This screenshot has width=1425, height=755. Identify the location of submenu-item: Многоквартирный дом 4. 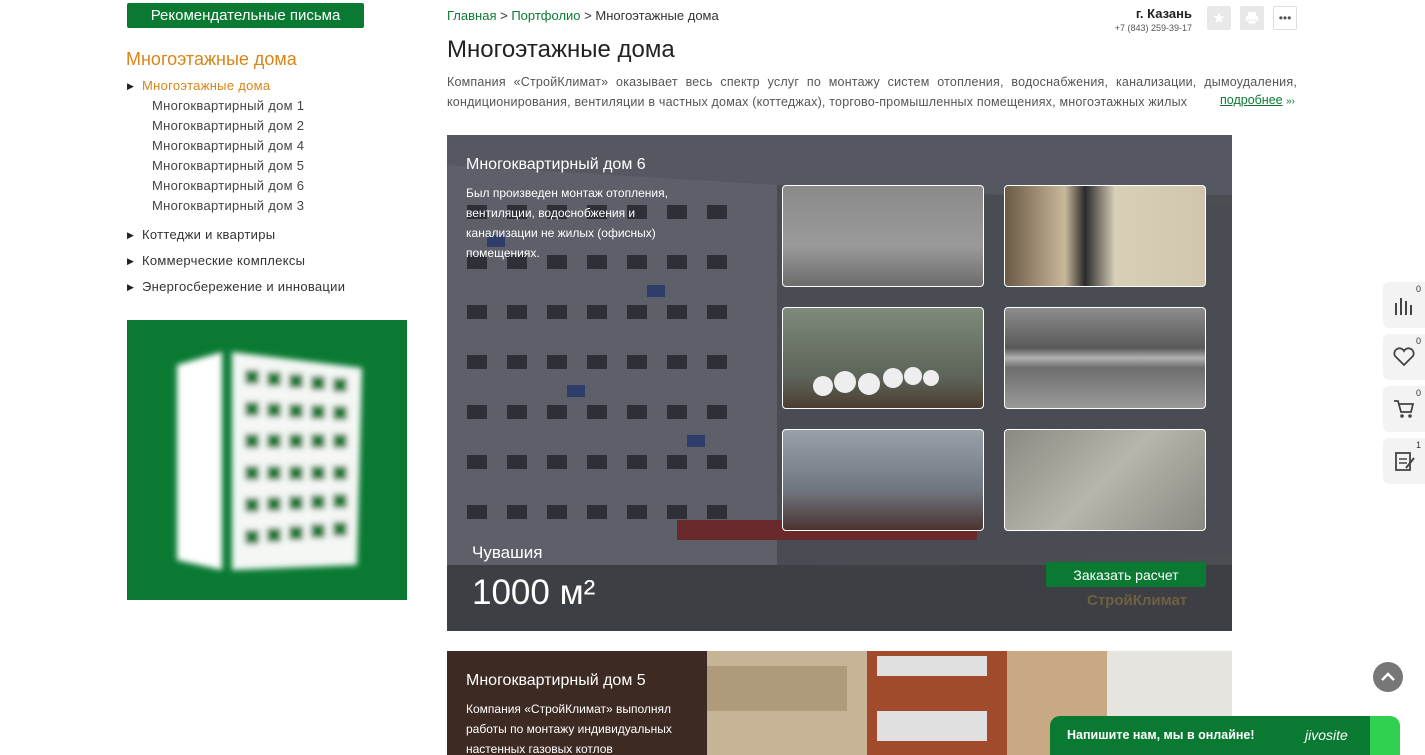
(267, 146).